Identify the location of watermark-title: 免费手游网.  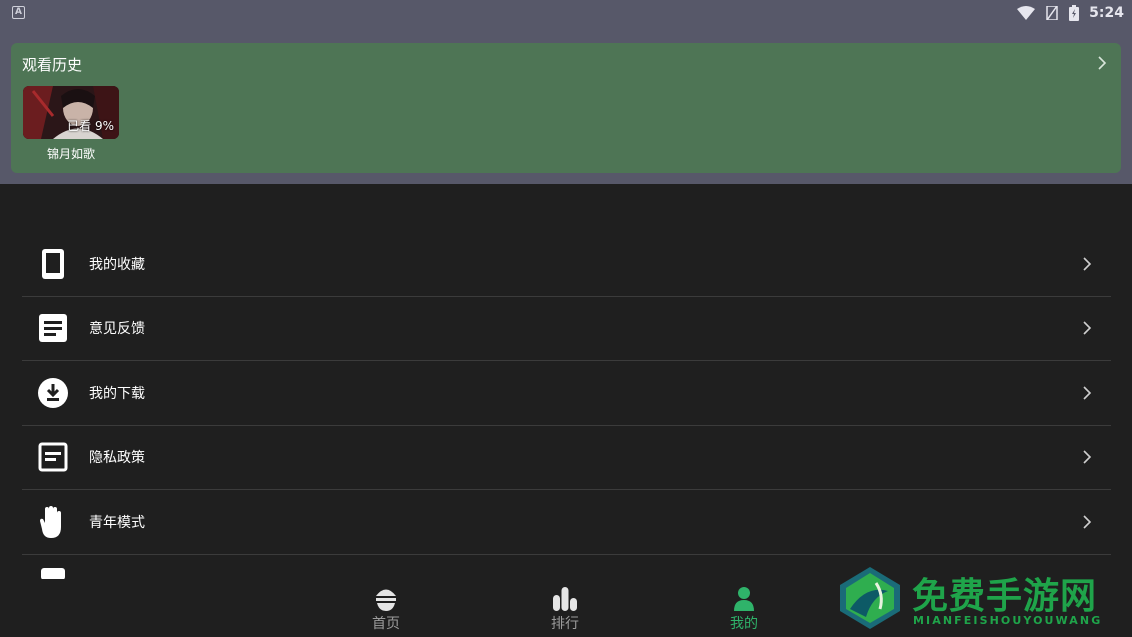
(1005, 596).